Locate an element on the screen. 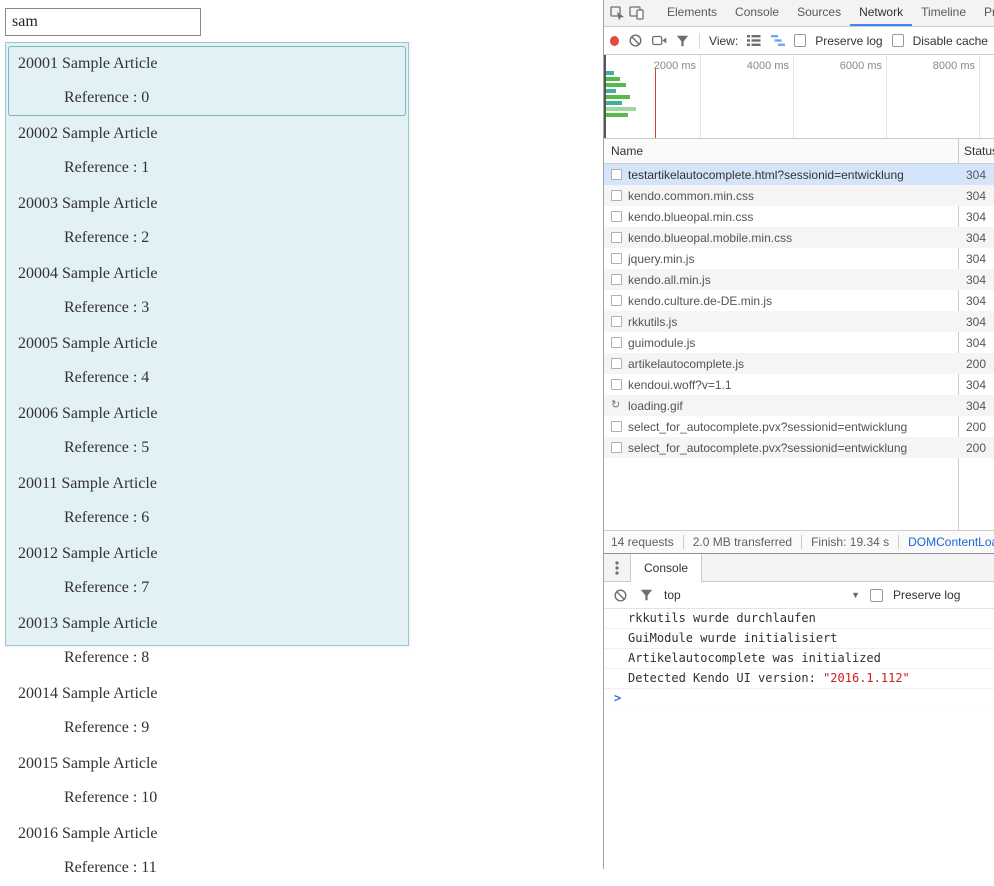  execution-context-label: top is located at coordinates (672, 595).